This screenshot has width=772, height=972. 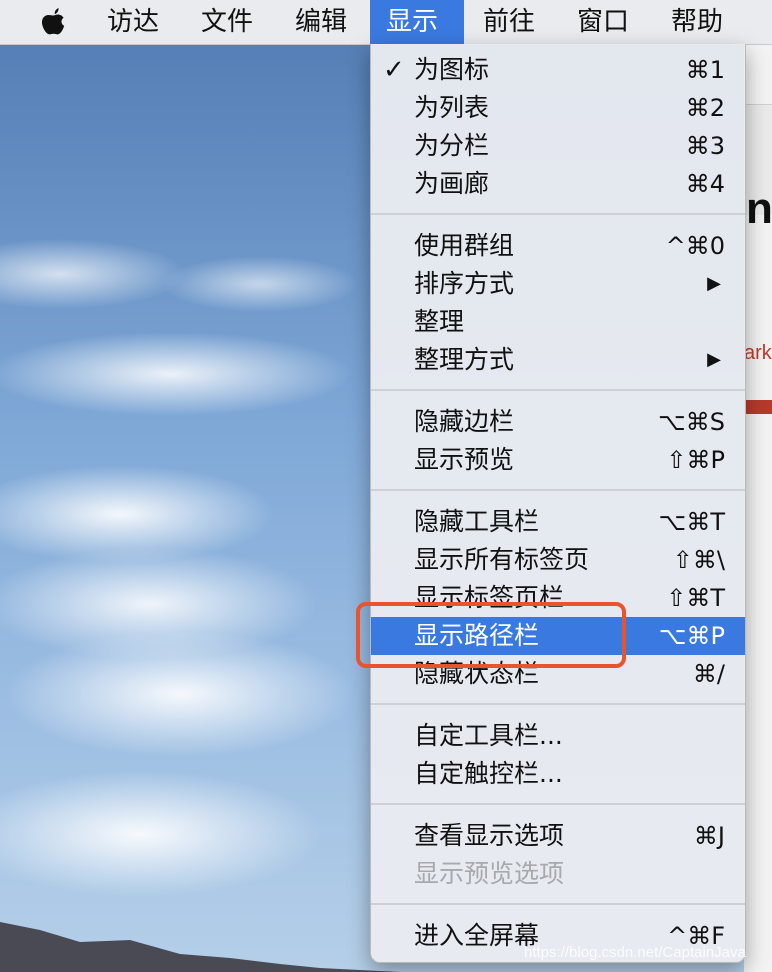 I want to click on mountain-silhouette, so click(x=200, y=947).